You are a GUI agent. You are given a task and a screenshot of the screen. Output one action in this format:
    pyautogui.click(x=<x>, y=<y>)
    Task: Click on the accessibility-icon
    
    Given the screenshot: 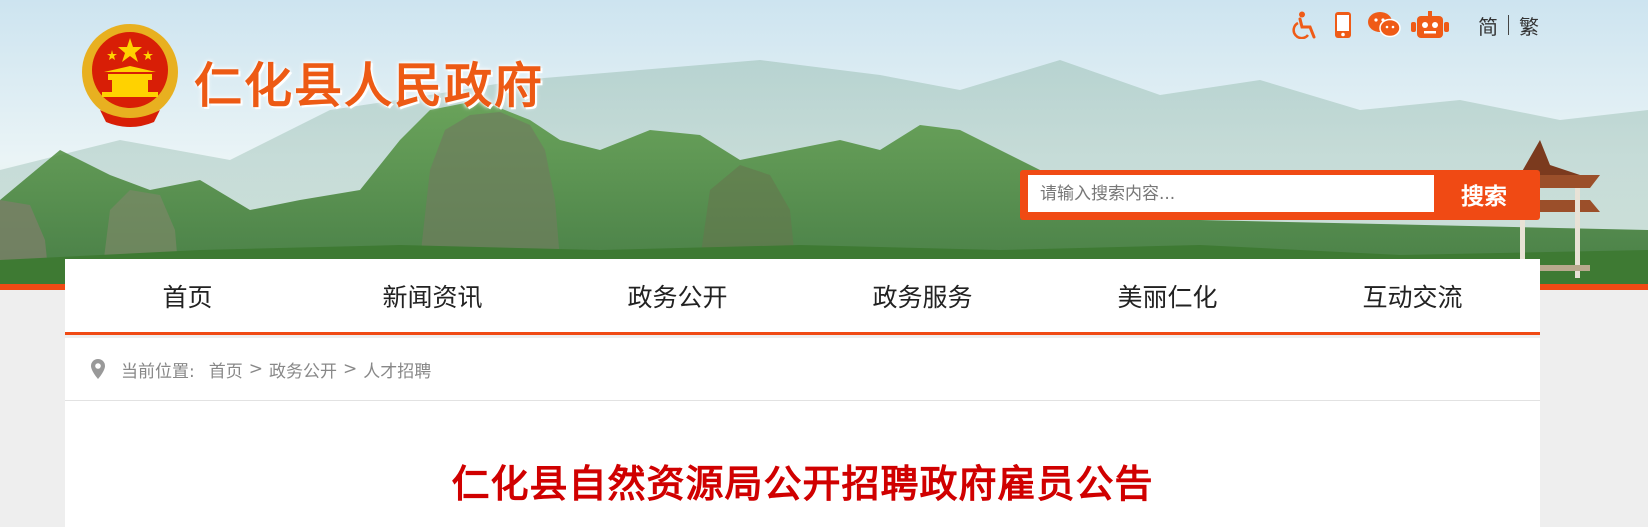 What is the action you would take?
    pyautogui.click(x=1305, y=25)
    